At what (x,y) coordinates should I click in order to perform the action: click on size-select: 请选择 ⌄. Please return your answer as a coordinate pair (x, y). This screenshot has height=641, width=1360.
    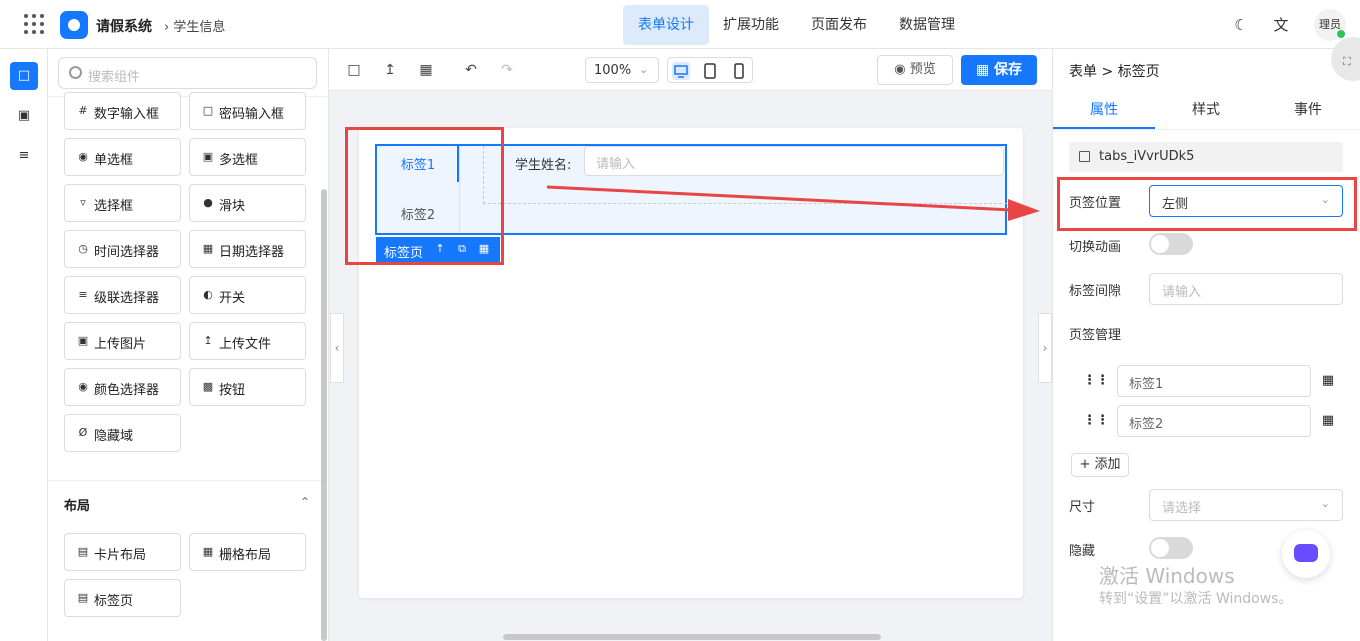
    Looking at the image, I should click on (1246, 505).